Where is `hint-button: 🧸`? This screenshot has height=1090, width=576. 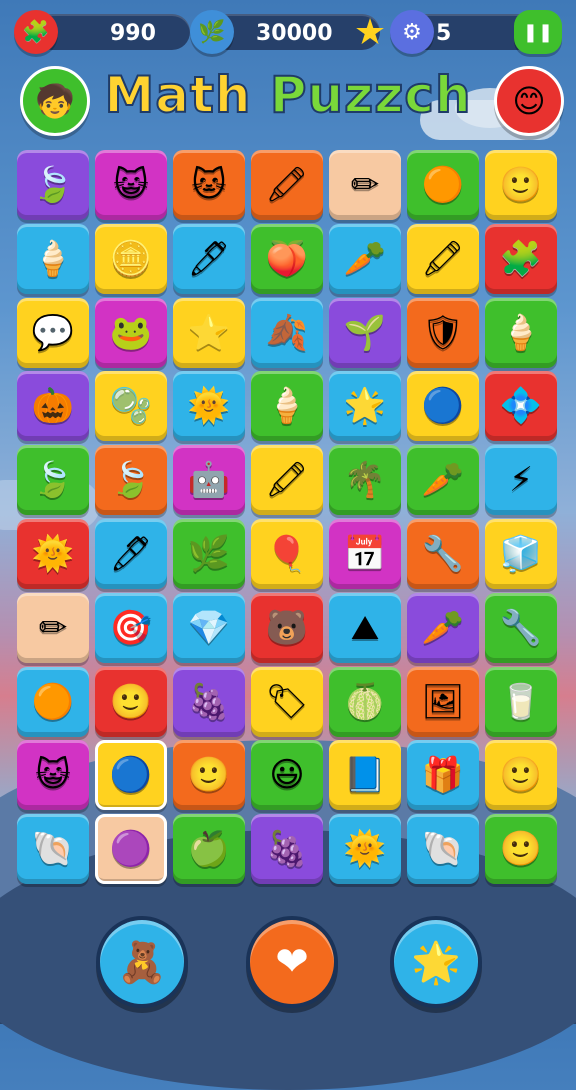
hint-button: 🧸 is located at coordinates (142, 962).